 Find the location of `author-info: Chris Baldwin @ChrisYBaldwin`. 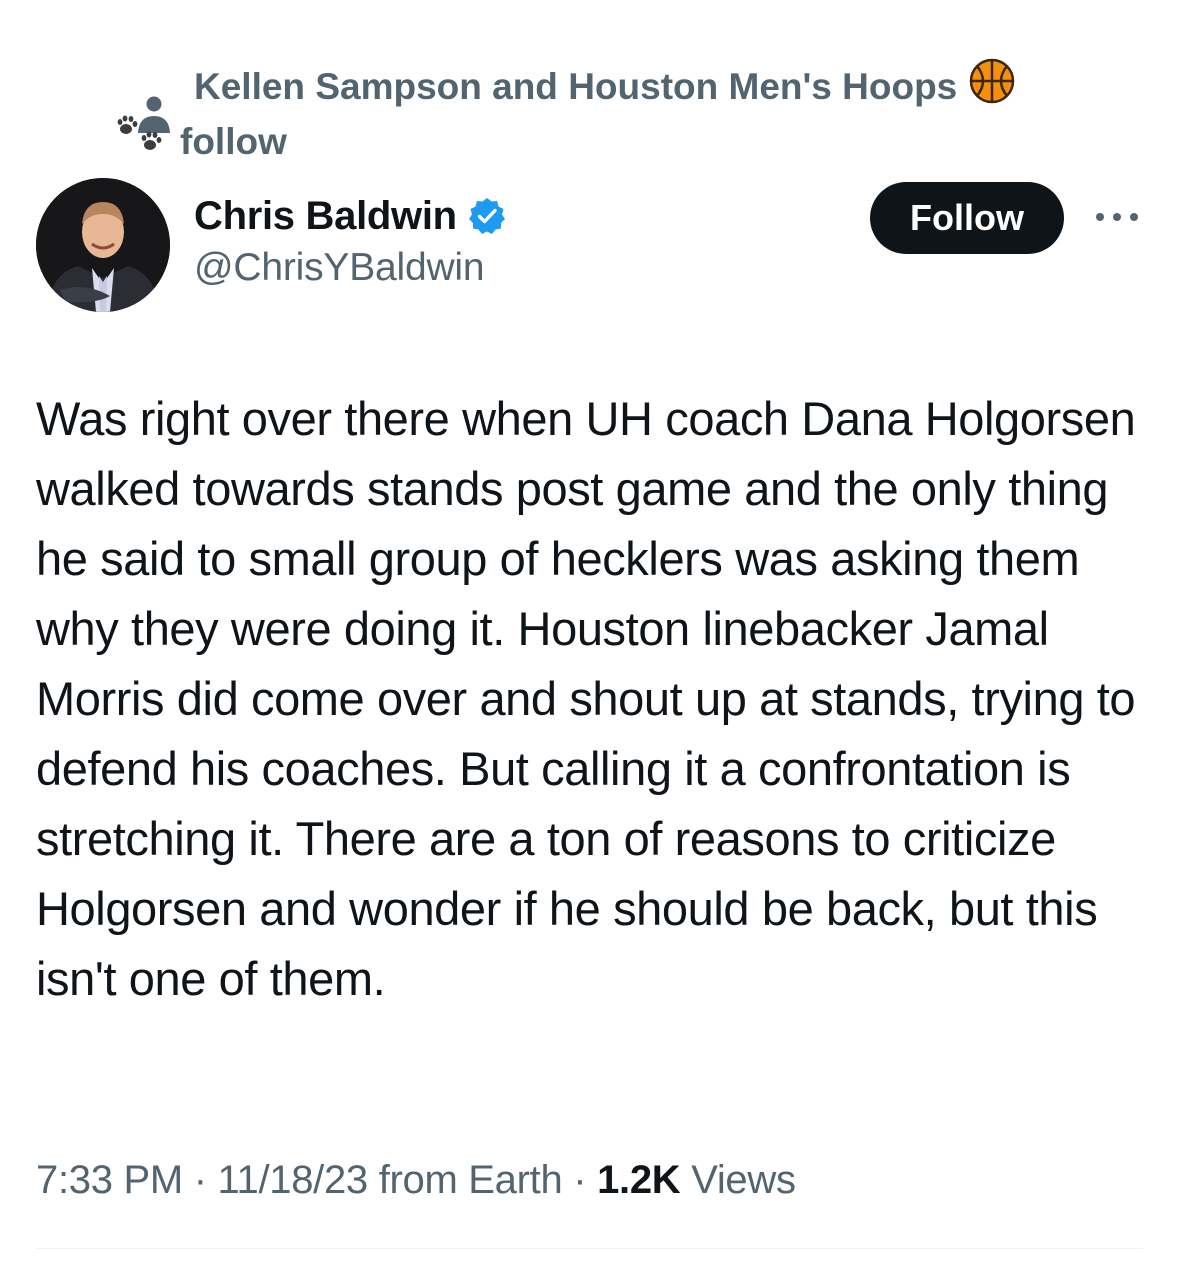

author-info: Chris Baldwin @ChrisYBaldwin is located at coordinates (350, 240).